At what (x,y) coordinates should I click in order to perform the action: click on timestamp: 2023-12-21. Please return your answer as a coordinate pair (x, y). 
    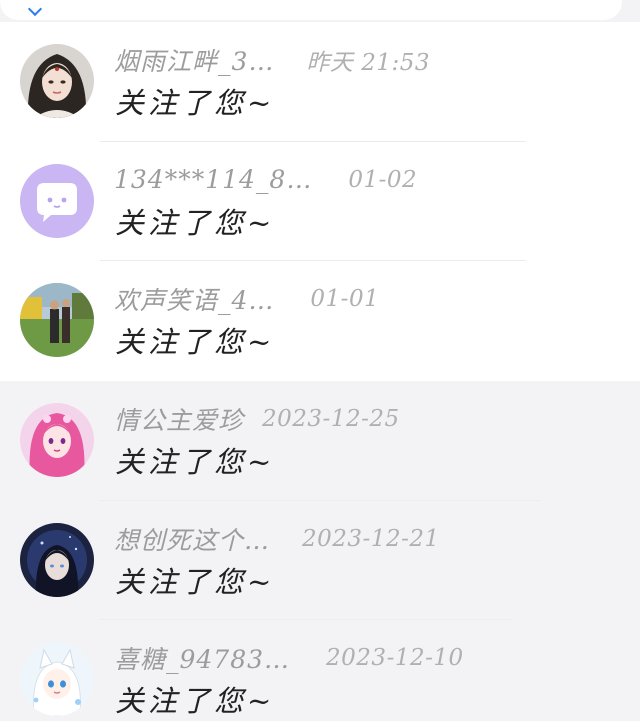
    Looking at the image, I should click on (371, 538).